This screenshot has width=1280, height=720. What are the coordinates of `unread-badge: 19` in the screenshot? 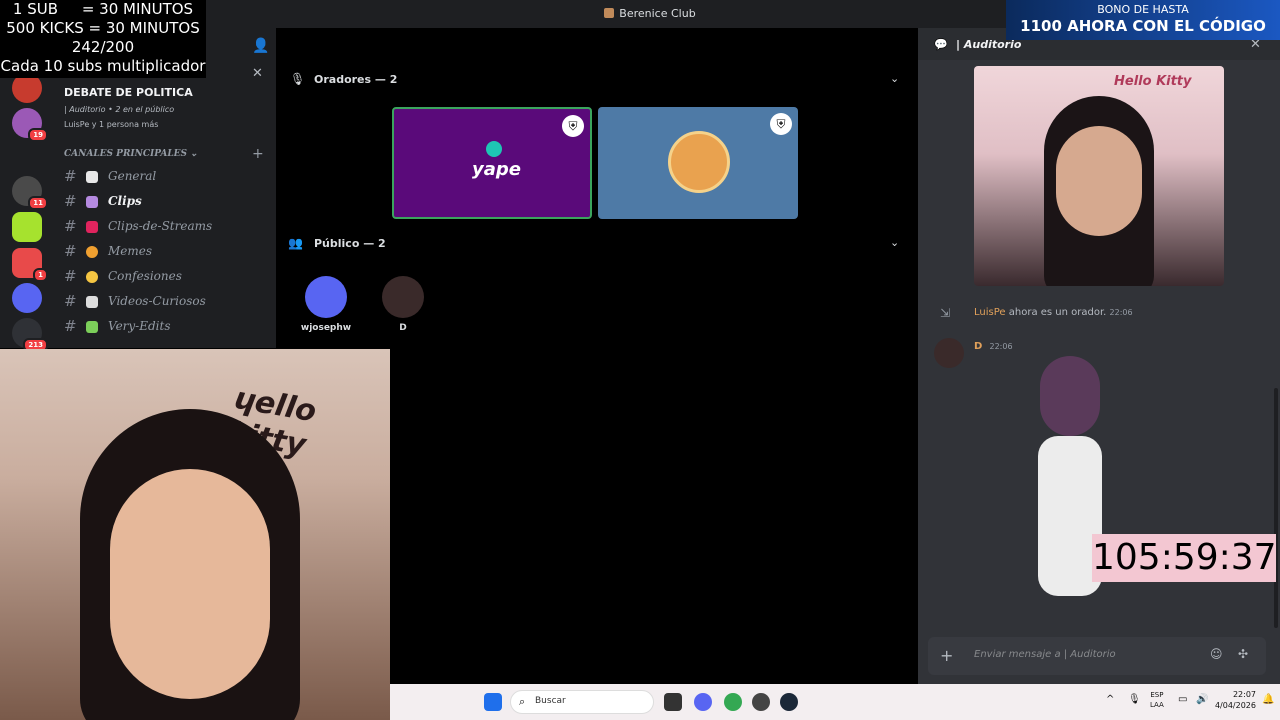 It's located at (38, 135).